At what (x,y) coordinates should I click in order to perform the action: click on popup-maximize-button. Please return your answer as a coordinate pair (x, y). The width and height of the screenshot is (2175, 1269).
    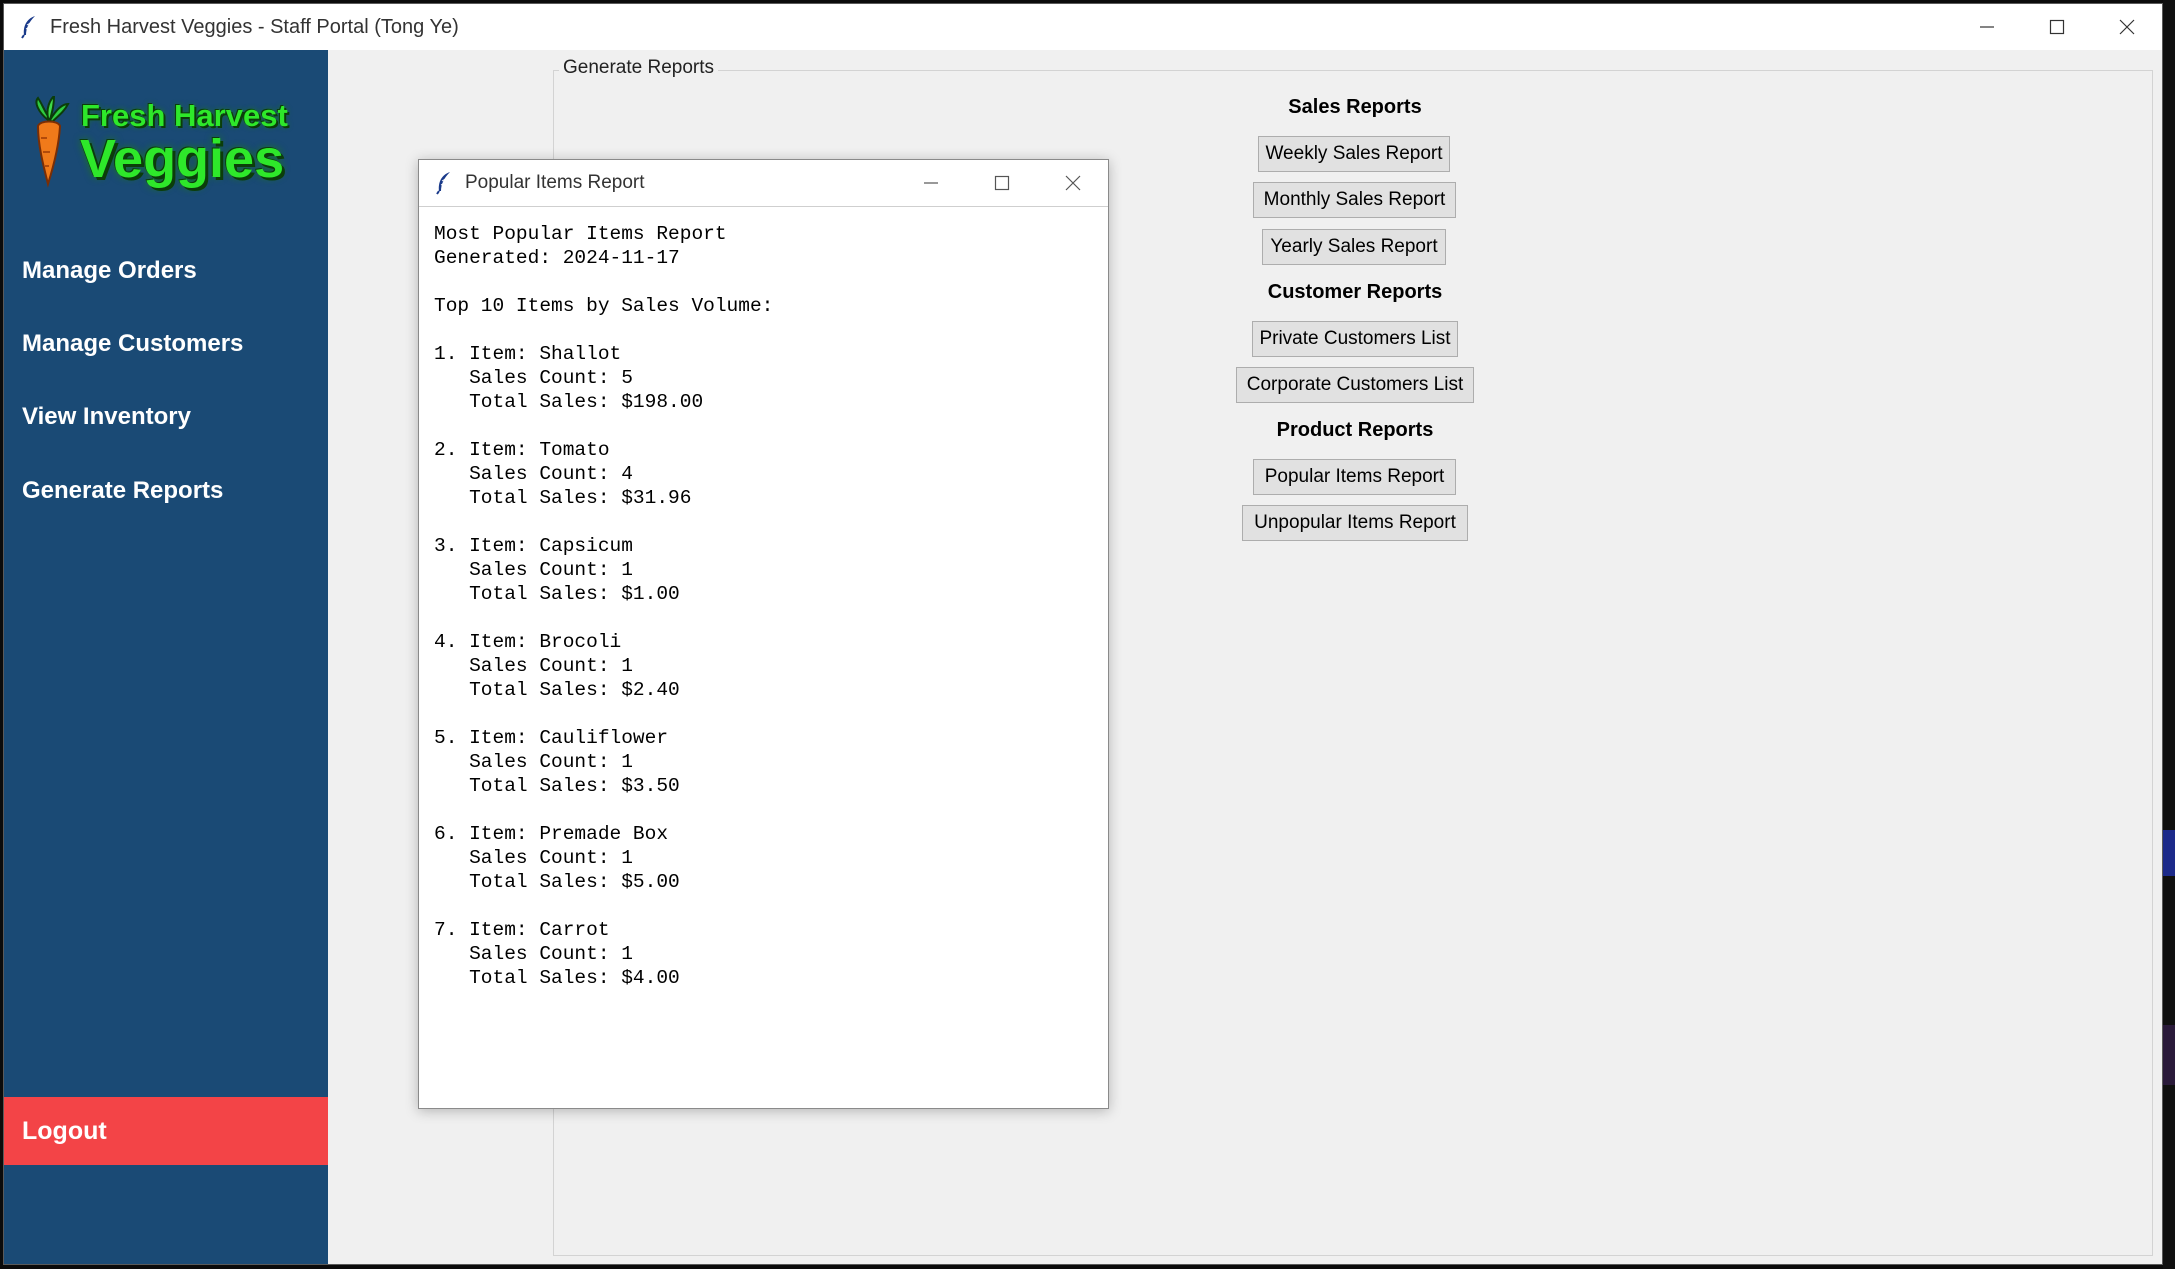
    Looking at the image, I should click on (1001, 183).